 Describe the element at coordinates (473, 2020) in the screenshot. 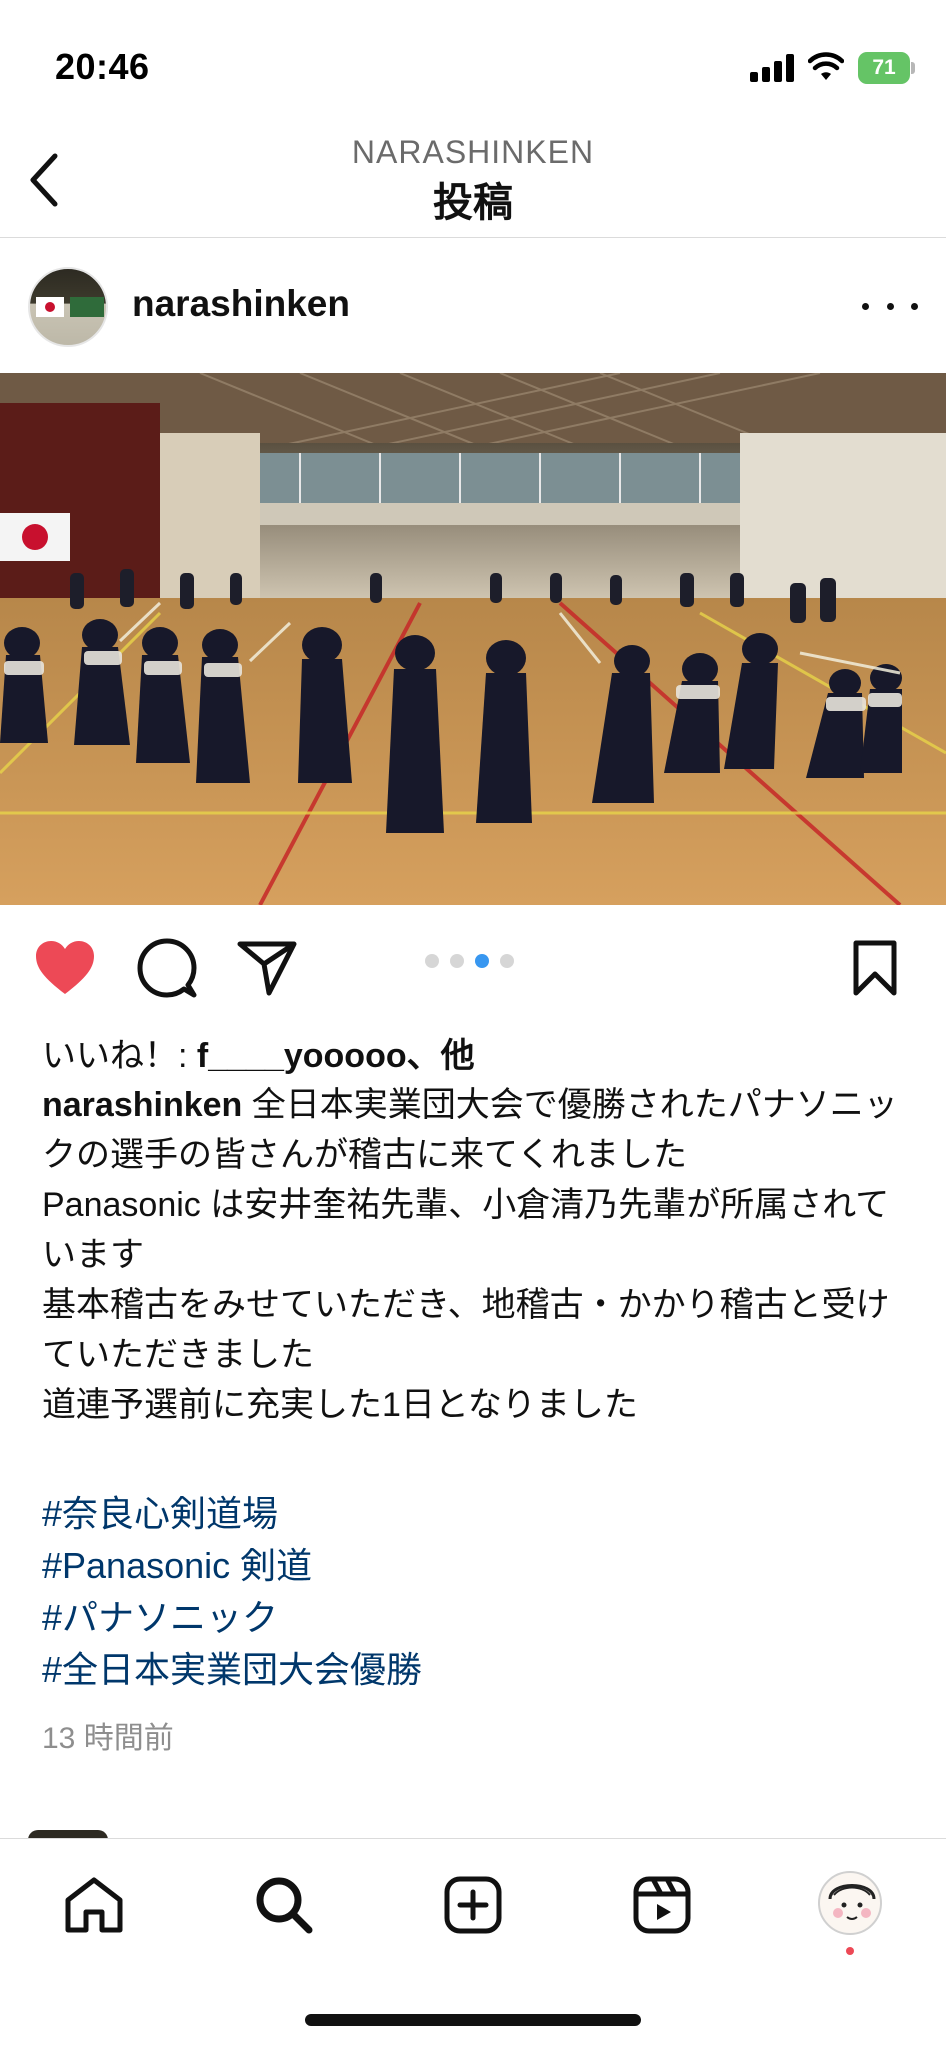

I see `home-indicator` at that location.